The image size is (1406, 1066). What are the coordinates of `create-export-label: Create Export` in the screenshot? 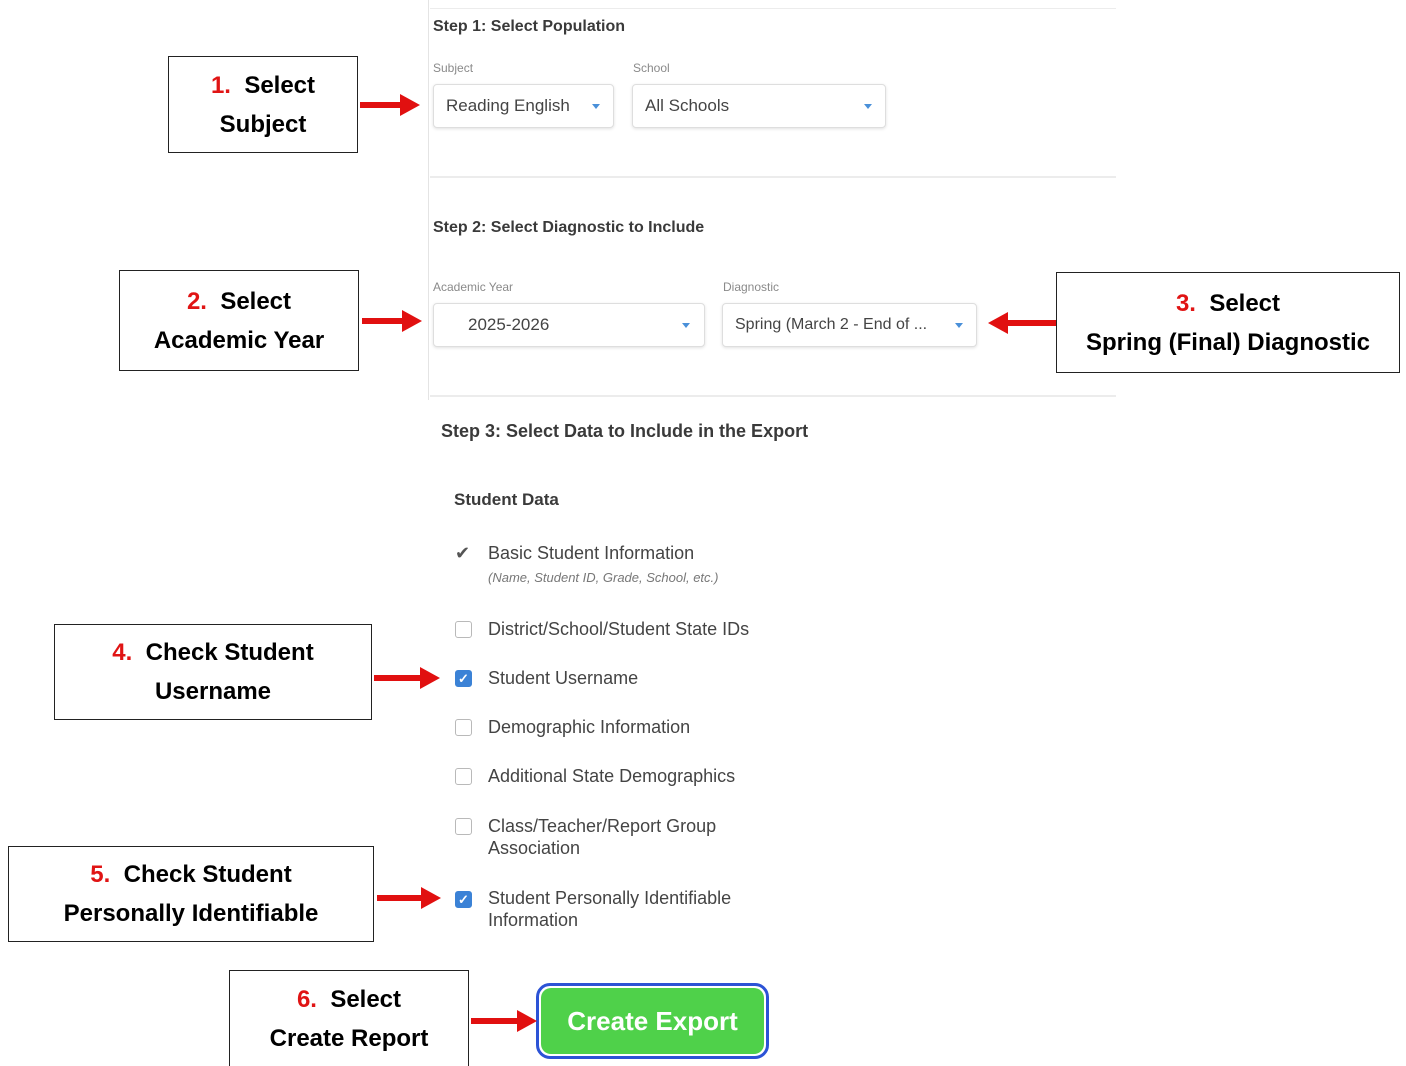 It's located at (652, 1021).